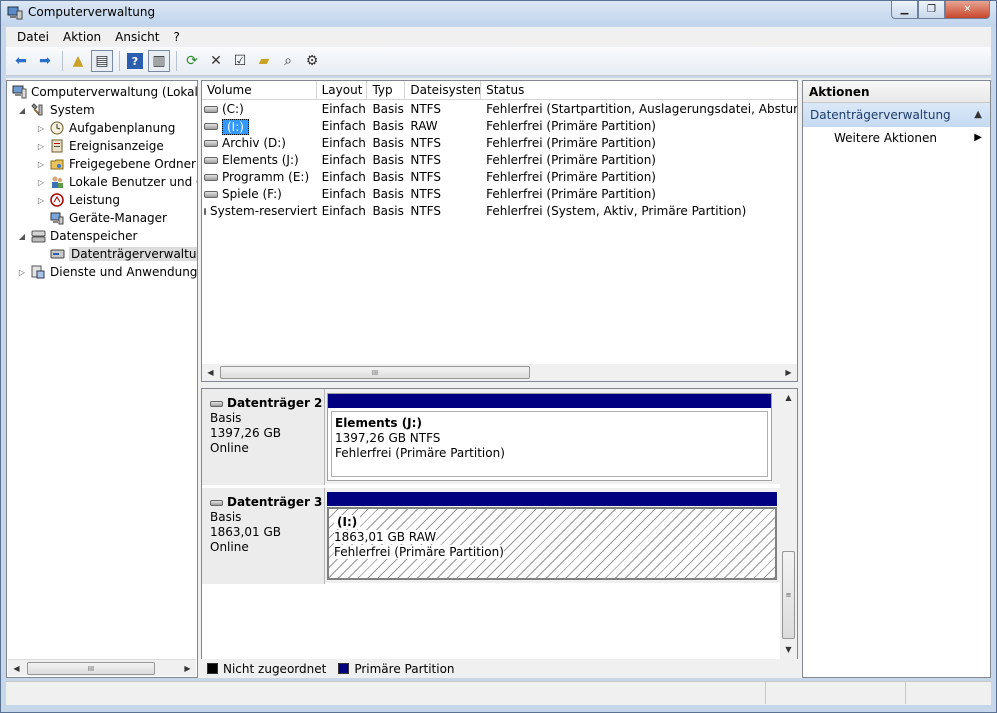  I want to click on drive-icon, so click(211, 126).